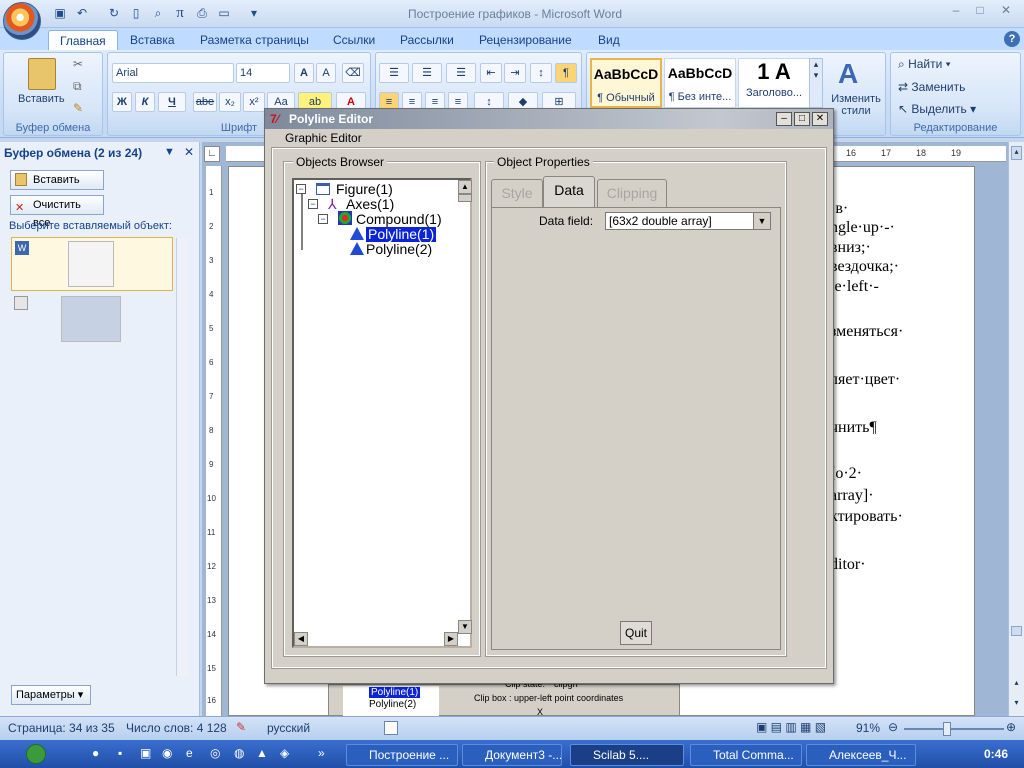 The height and width of the screenshot is (768, 1024). Describe the element at coordinates (364, 189) in the screenshot. I see `tree-item-figure: Figure(1)` at that location.